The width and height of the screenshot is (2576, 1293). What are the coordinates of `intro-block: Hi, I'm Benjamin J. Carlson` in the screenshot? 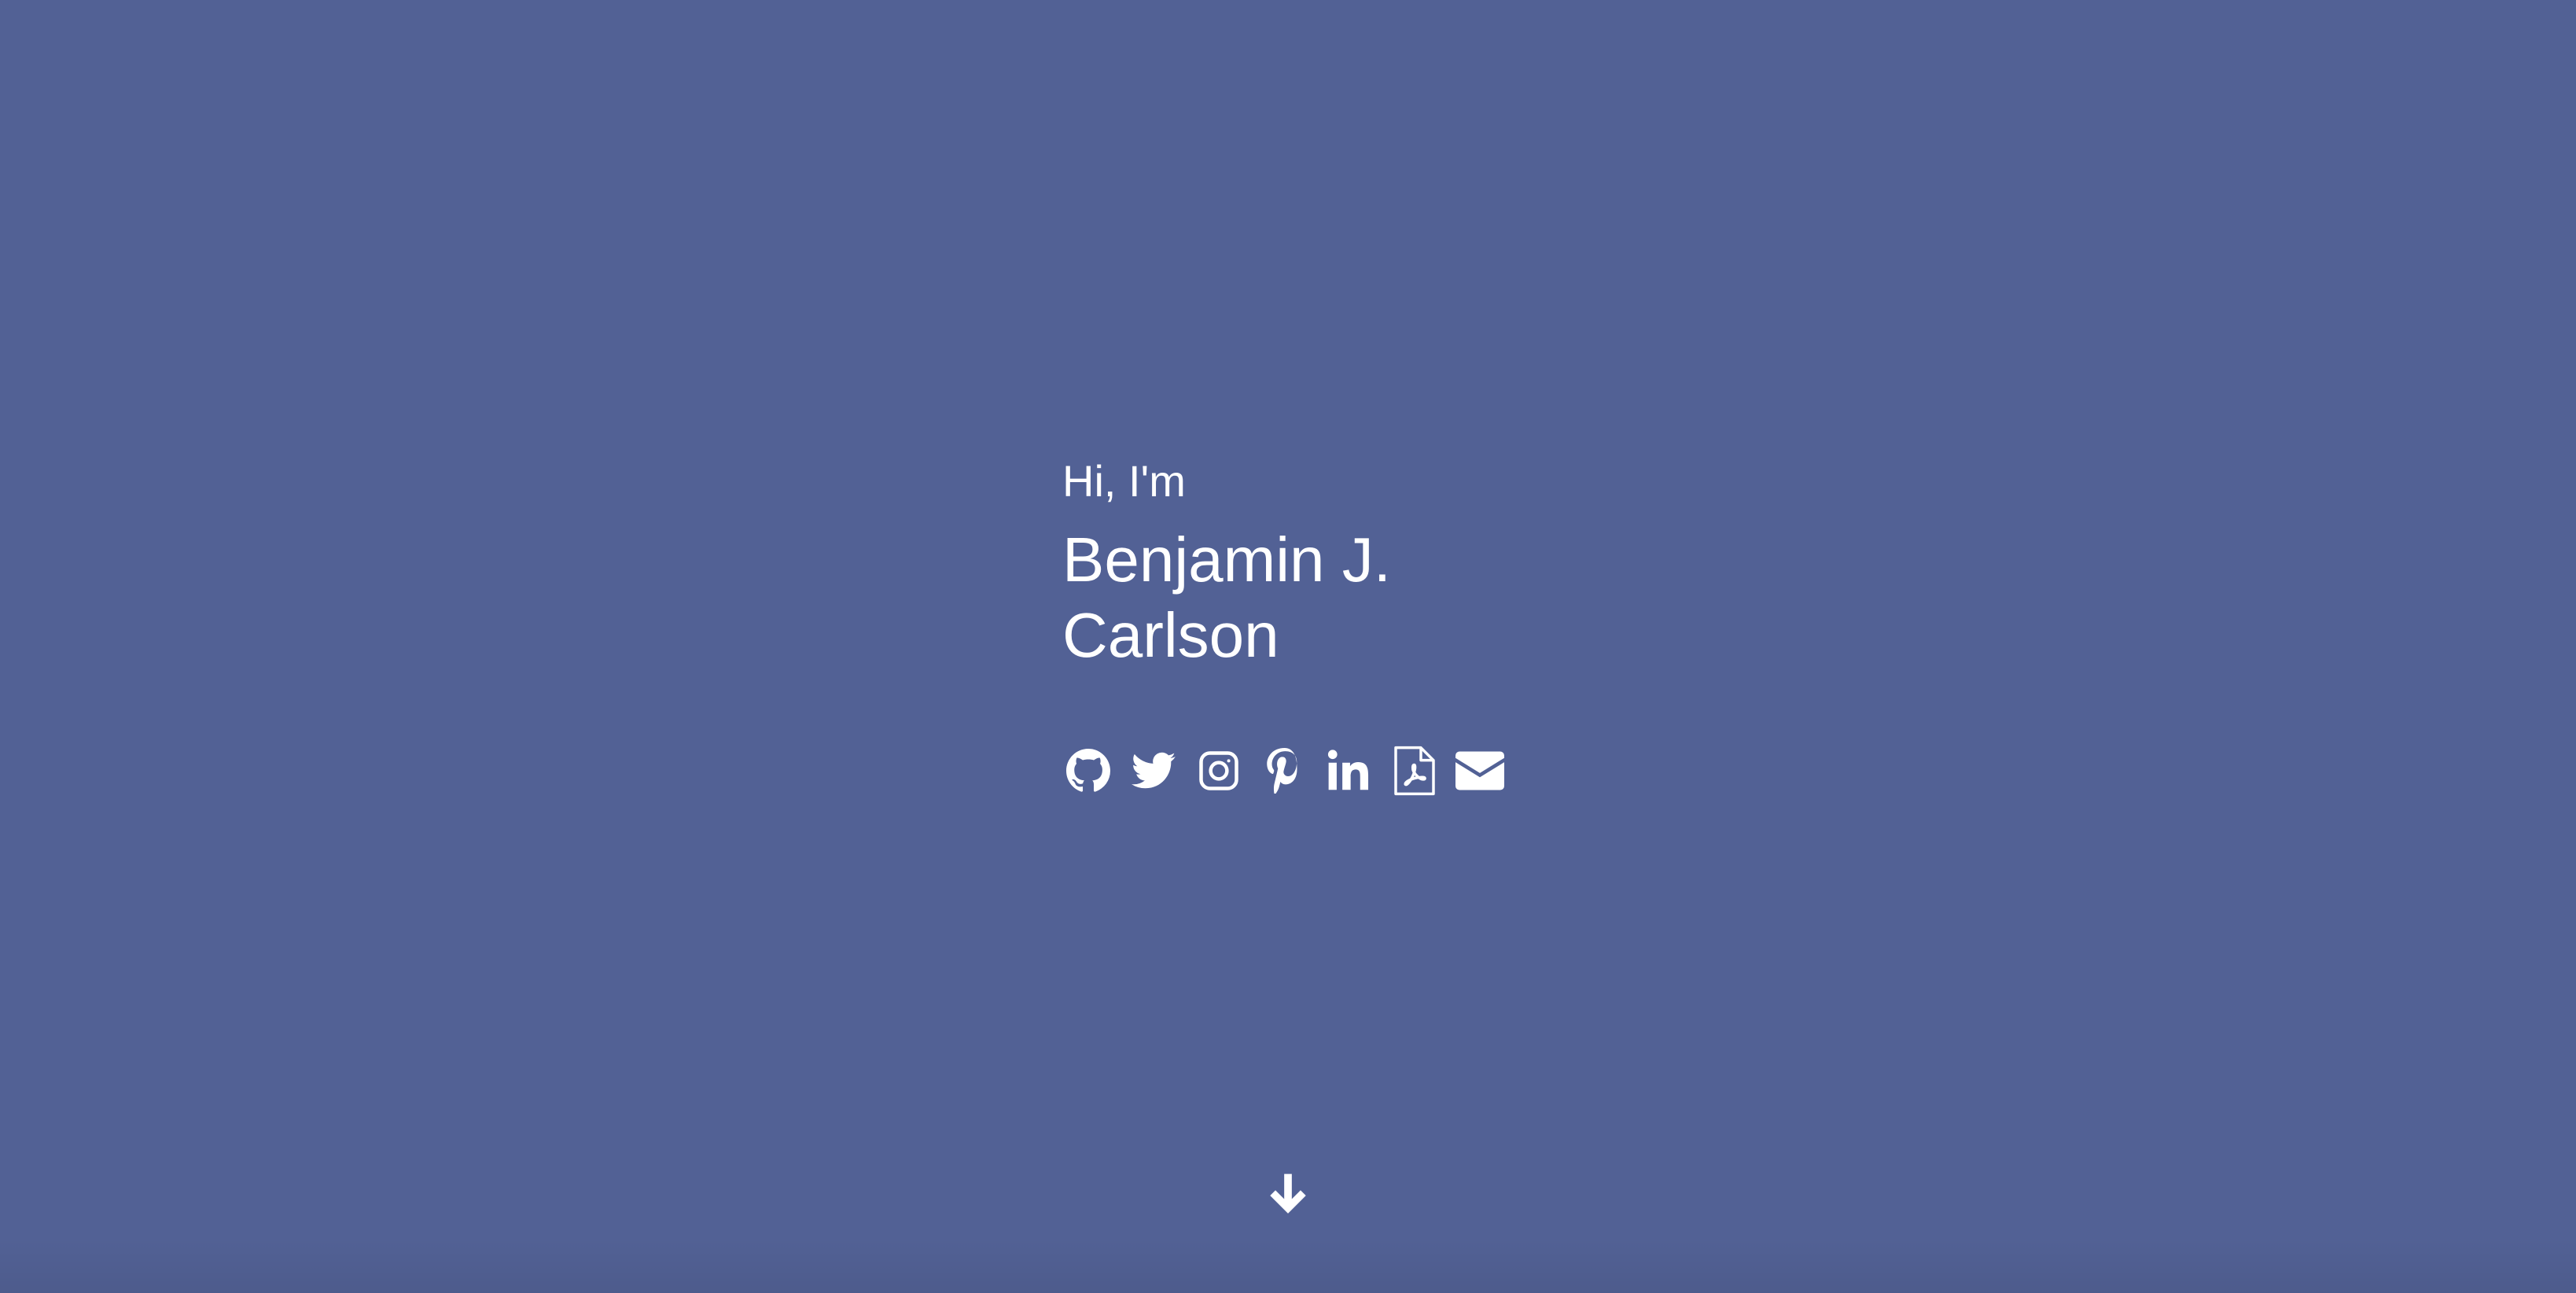 It's located at (1338, 561).